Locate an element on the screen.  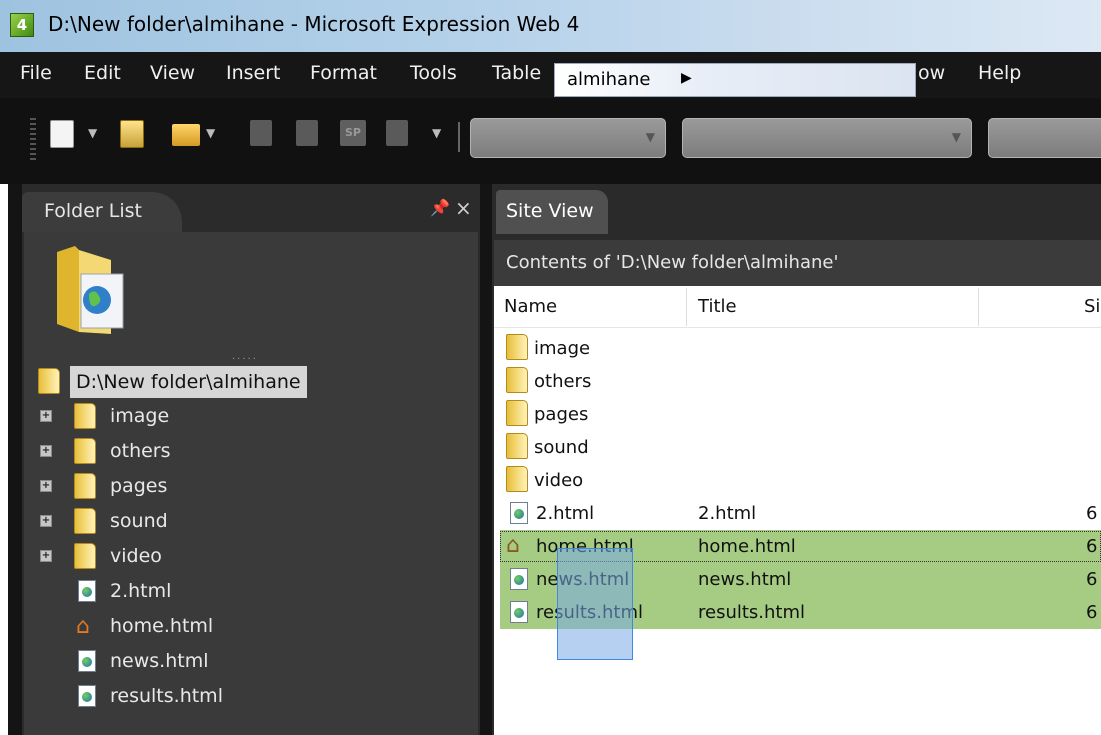
menu-tools: Tools is located at coordinates (433, 73).